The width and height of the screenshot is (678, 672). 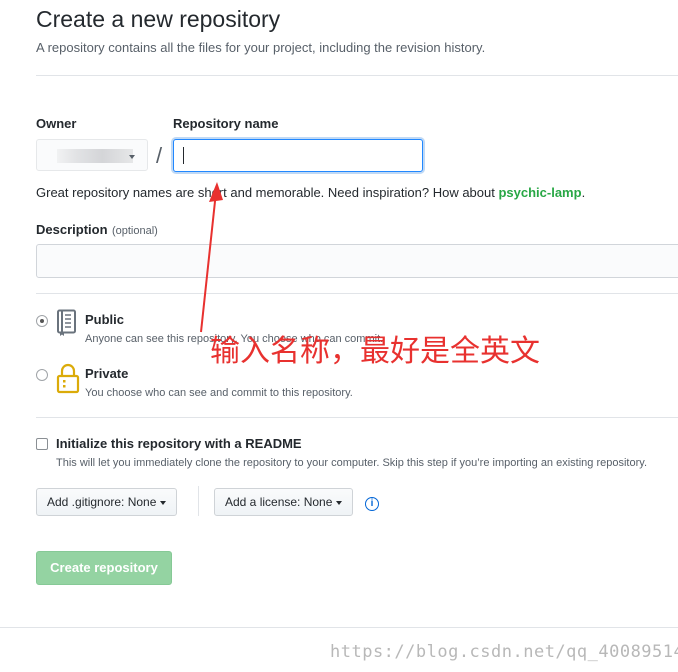 I want to click on init-readme-checkbox, so click(x=42, y=444).